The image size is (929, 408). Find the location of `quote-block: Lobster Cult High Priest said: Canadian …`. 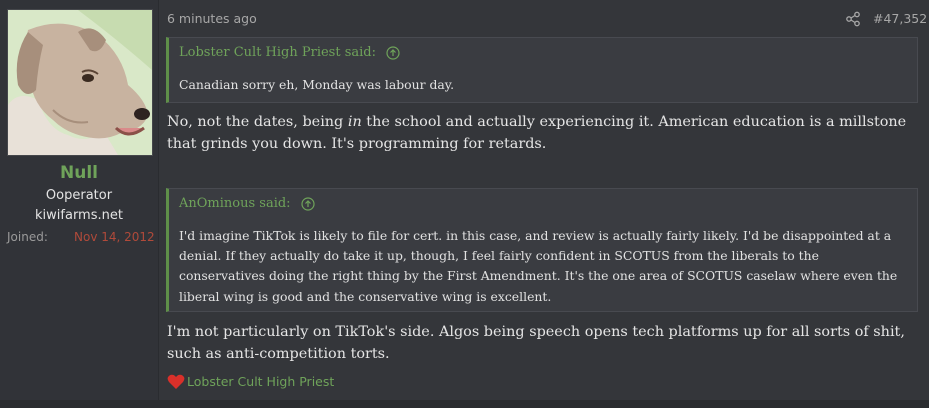

quote-block: Lobster Cult High Priest said: Canadian … is located at coordinates (542, 70).